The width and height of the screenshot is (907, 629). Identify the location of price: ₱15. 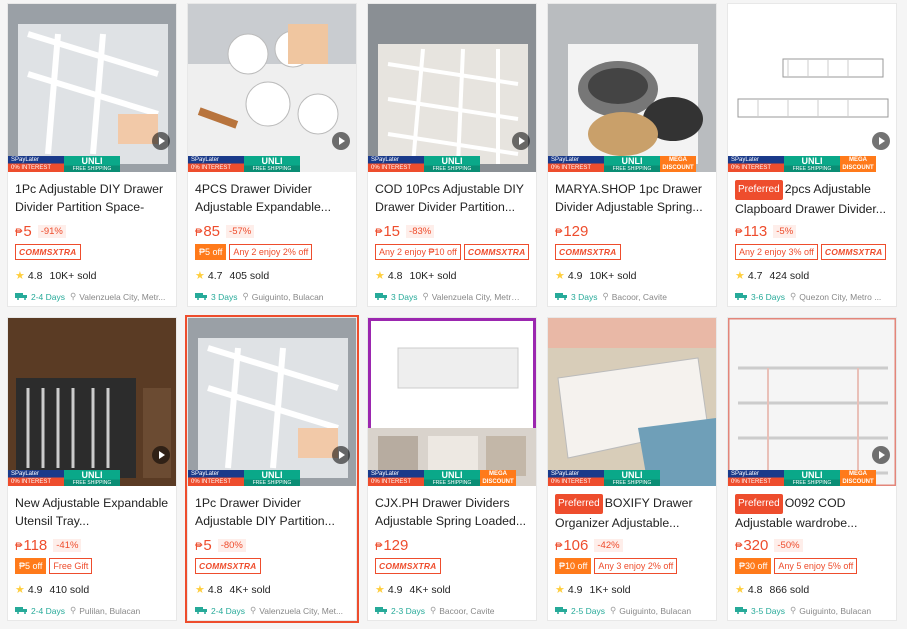
(387, 231).